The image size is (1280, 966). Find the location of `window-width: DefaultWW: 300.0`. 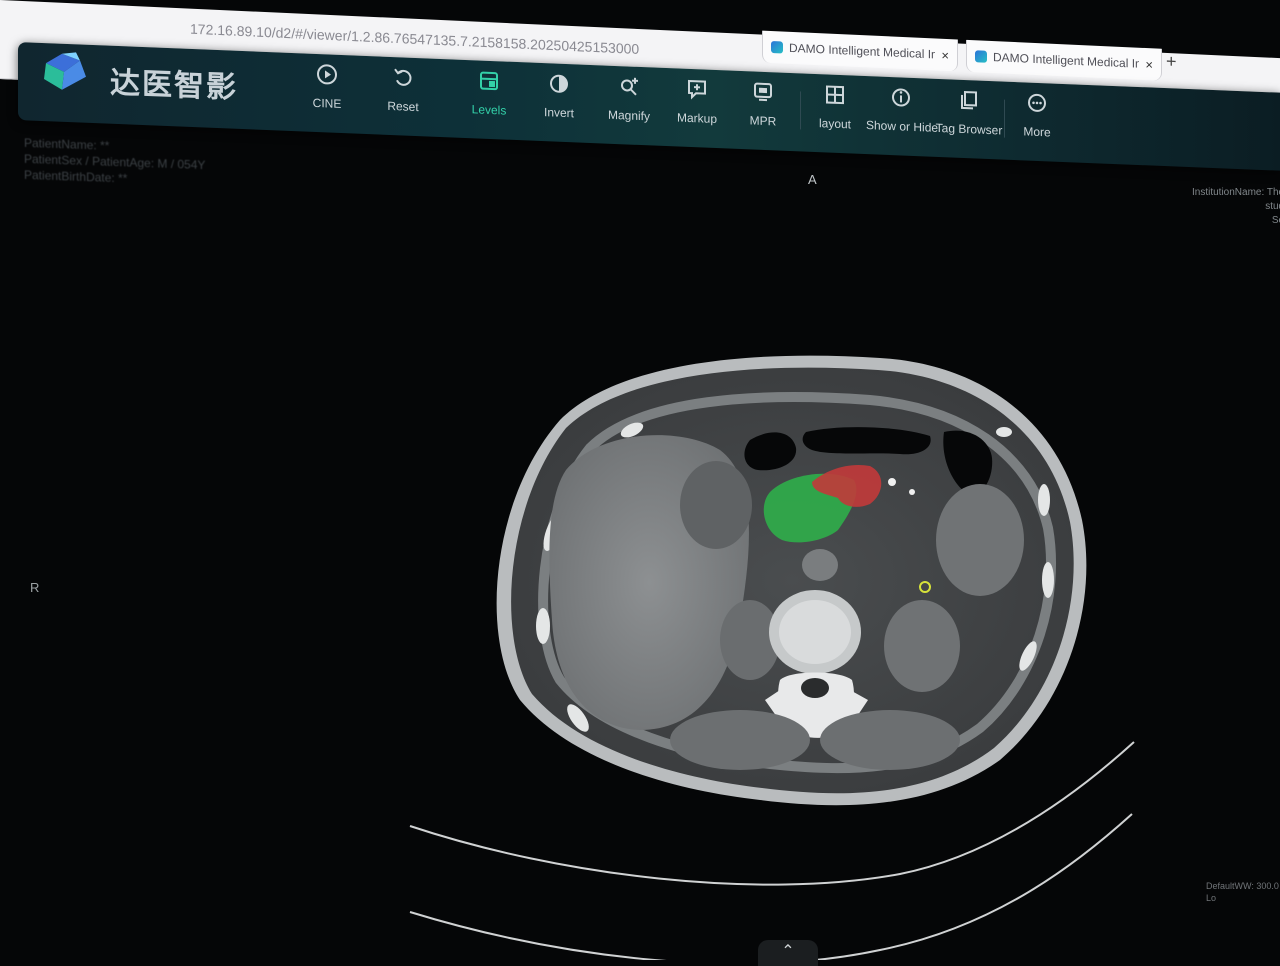

window-width: DefaultWW: 300.0 is located at coordinates (1242, 886).